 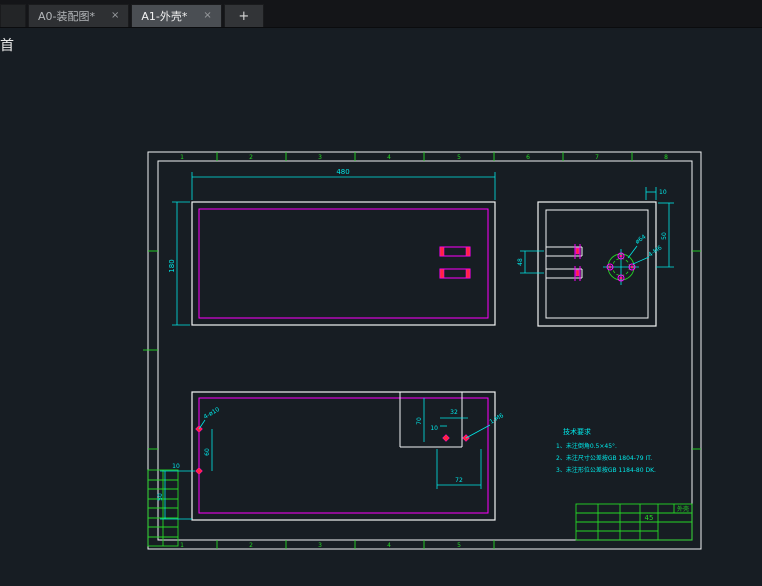 What do you see at coordinates (419, 421) in the screenshot?
I see `dim-70: 70` at bounding box center [419, 421].